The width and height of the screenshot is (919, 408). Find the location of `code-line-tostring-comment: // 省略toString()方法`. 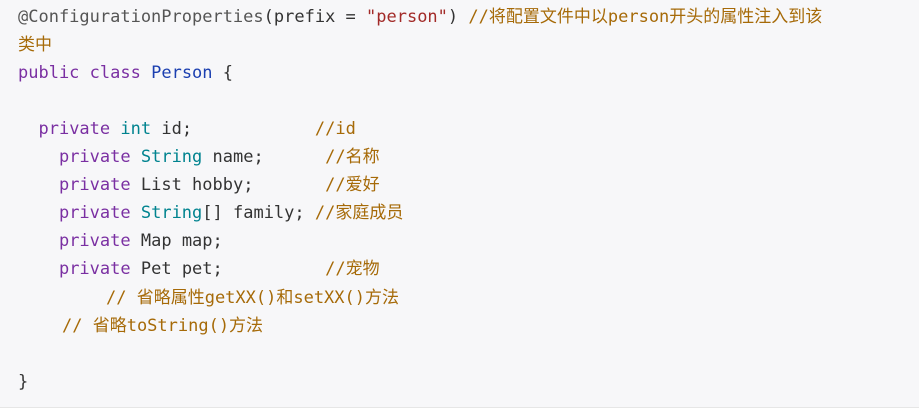

code-line-tostring-comment: // 省略toString()方法 is located at coordinates (162, 326).